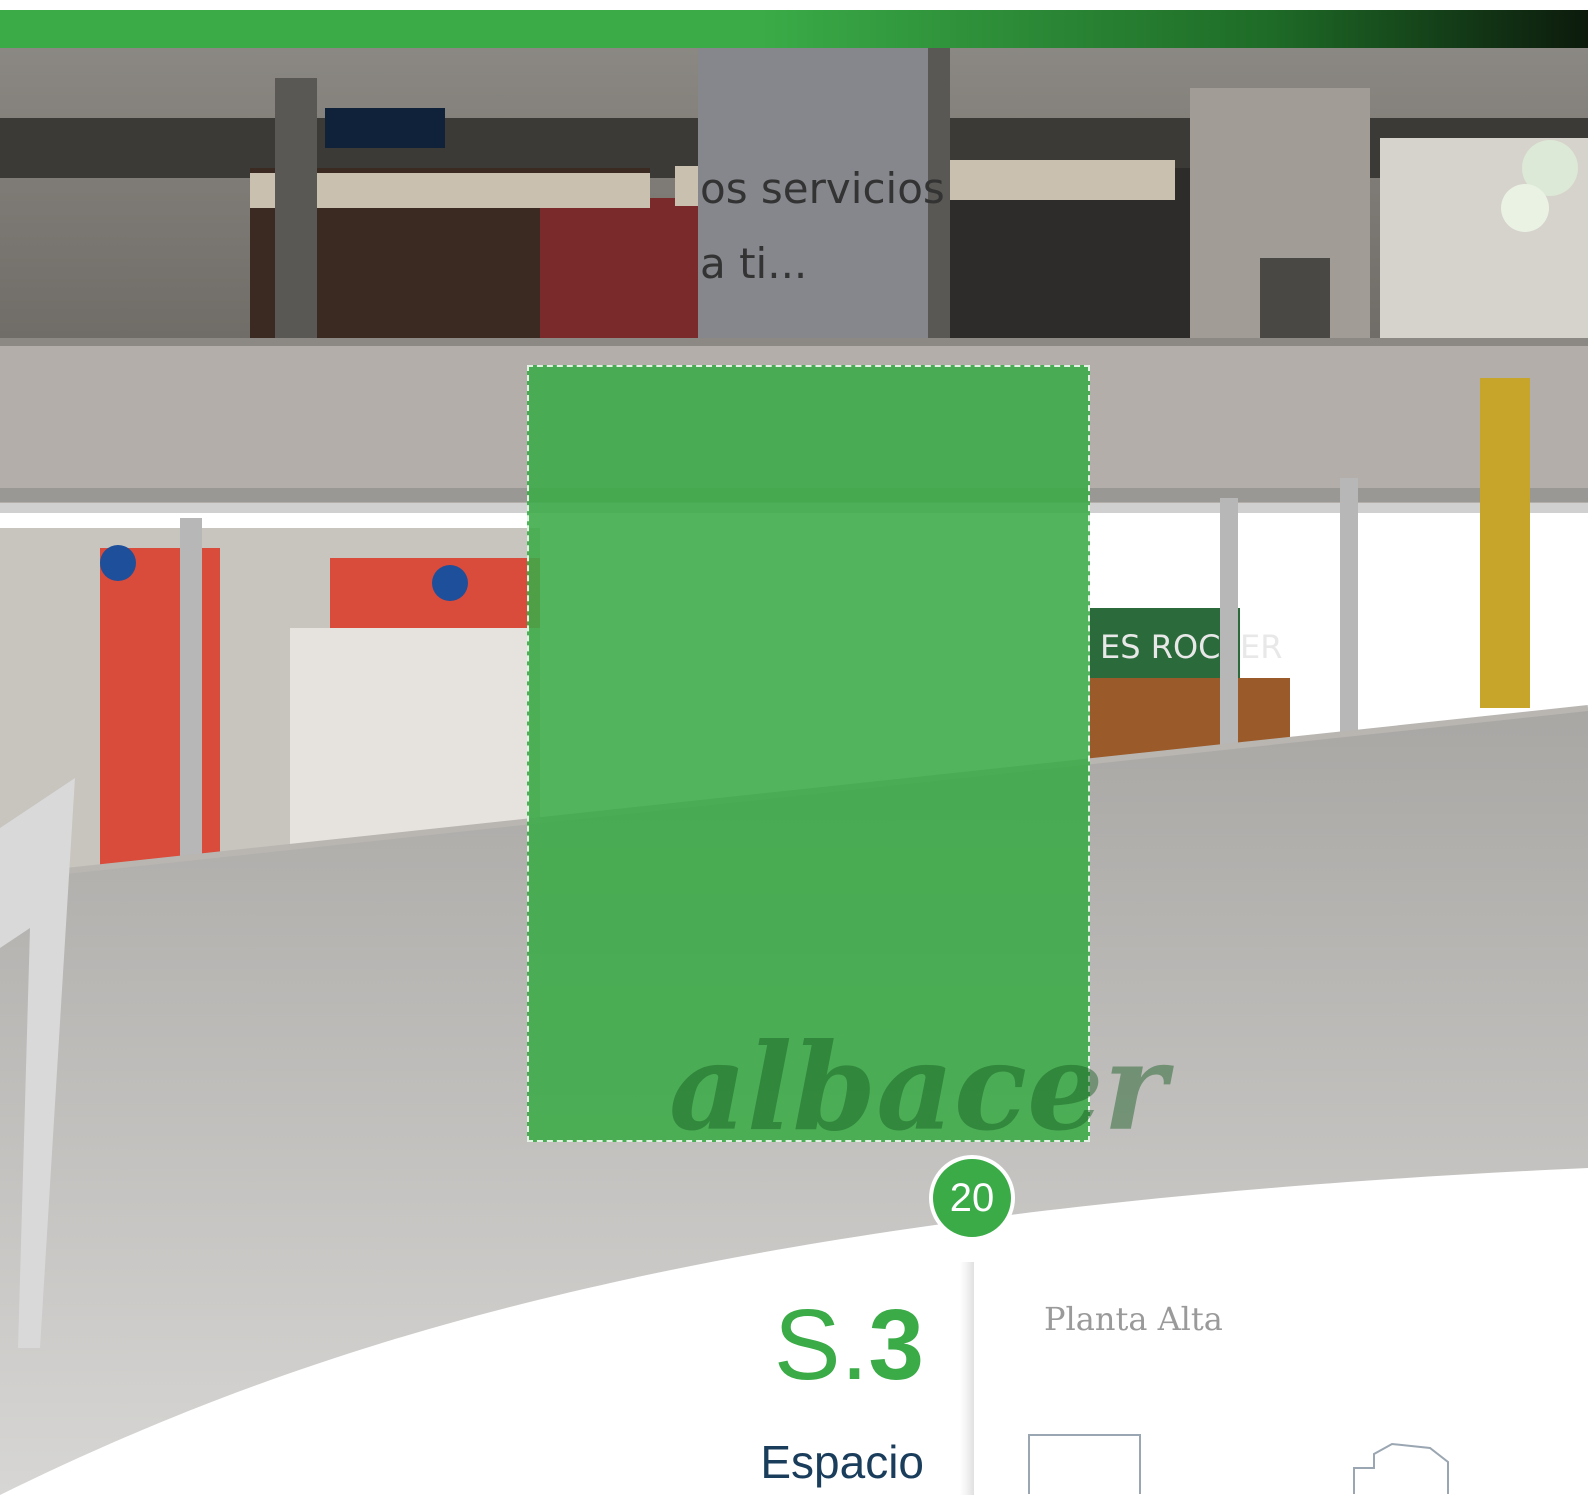 The image size is (1588, 1495). Describe the element at coordinates (842, 1462) in the screenshot. I see `space-name: Espacio` at that location.